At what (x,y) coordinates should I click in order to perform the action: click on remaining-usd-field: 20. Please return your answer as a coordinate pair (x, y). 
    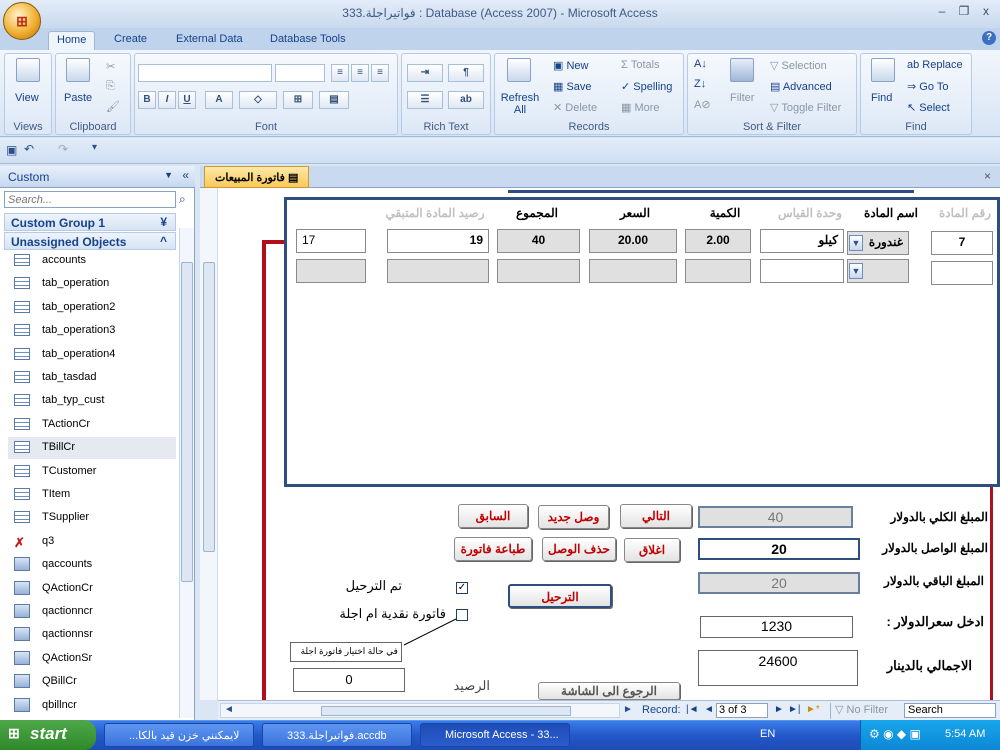
    Looking at the image, I should click on (779, 583).